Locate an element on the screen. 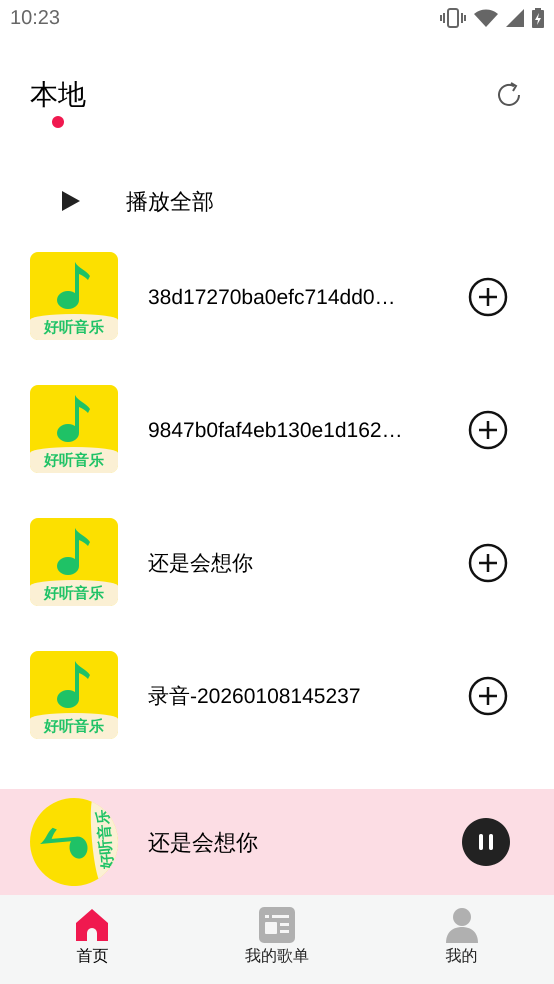 The width and height of the screenshot is (554, 984). signal-icon is located at coordinates (515, 18).